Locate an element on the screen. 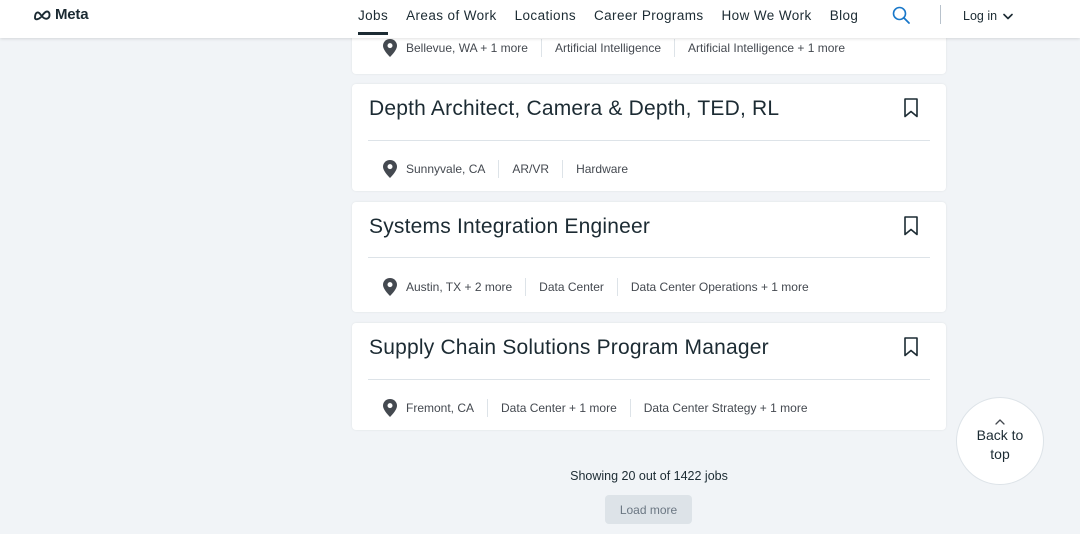 Image resolution: width=1080 pixels, height=534 pixels. meta-logo: Meta is located at coordinates (61, 14).